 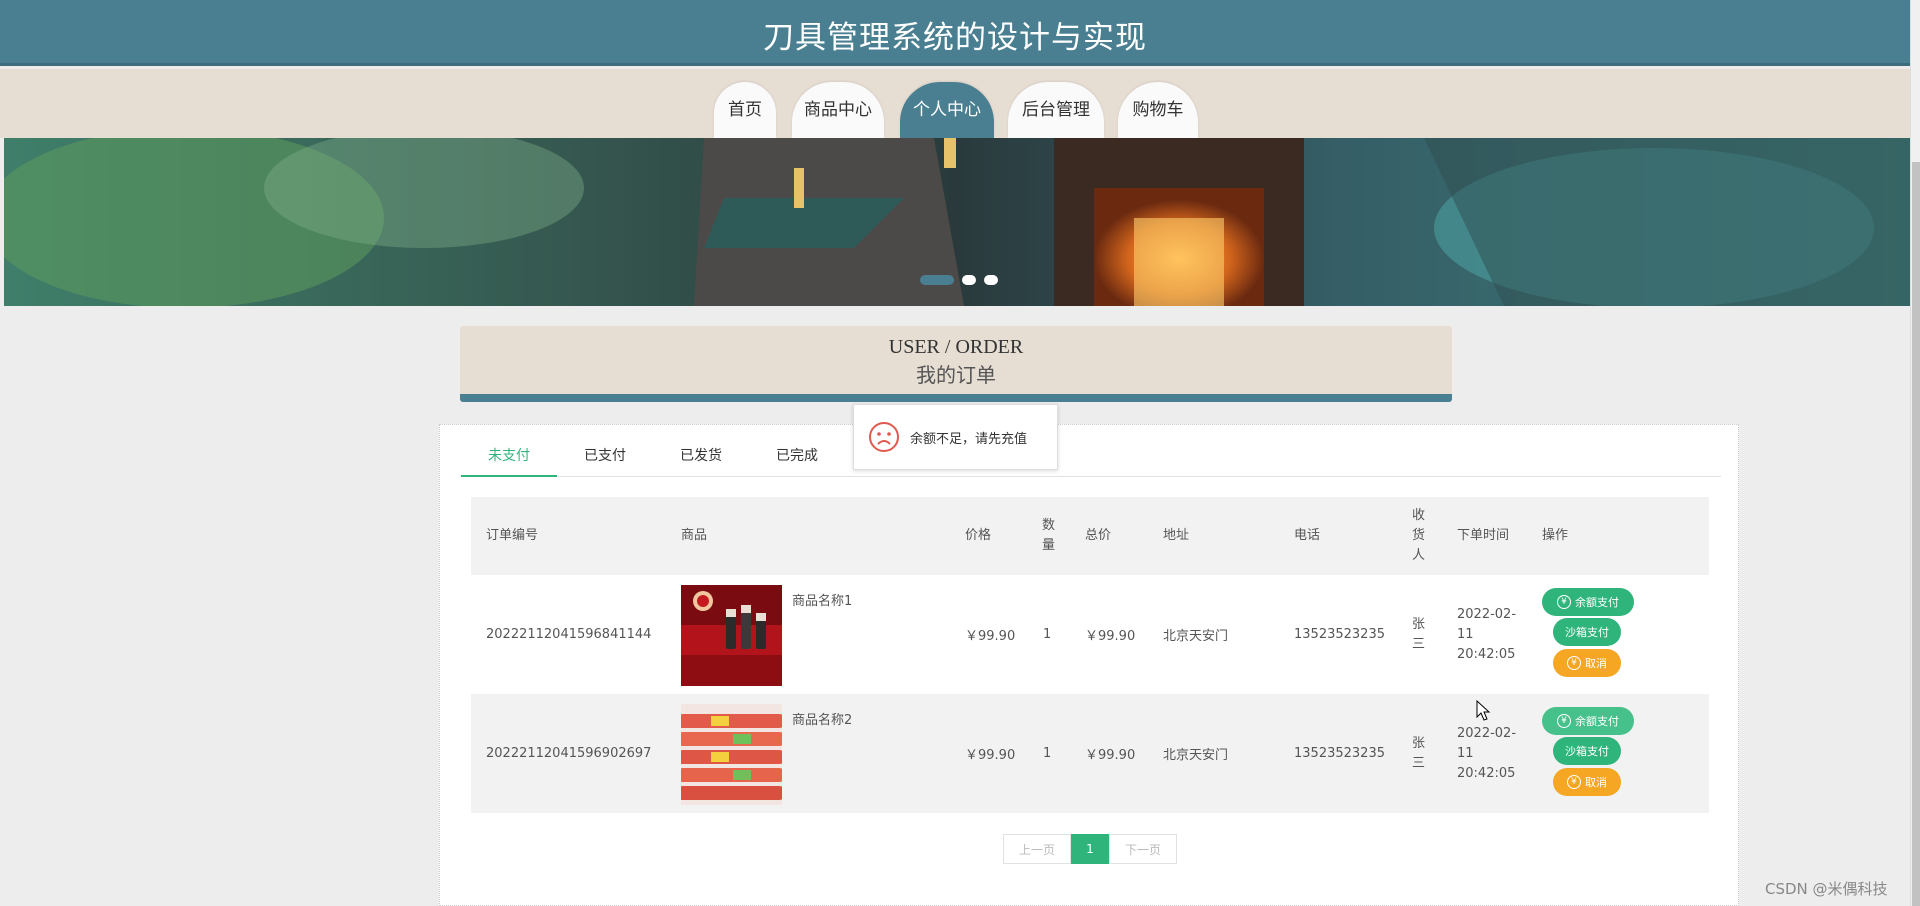 I want to click on nav-personal-center: 个人中心, so click(x=947, y=110).